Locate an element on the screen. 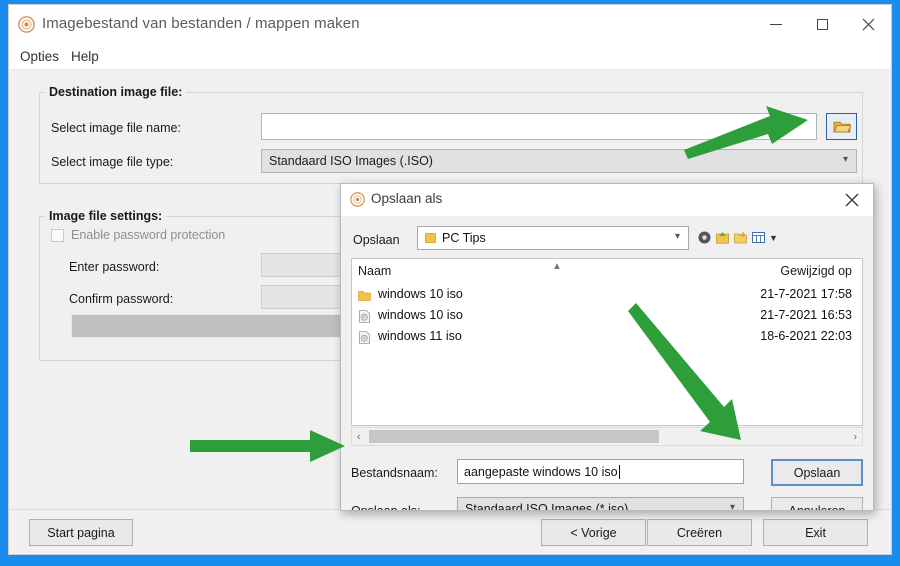 The height and width of the screenshot is (566, 900). menu-item-help: Help is located at coordinates (85, 56).